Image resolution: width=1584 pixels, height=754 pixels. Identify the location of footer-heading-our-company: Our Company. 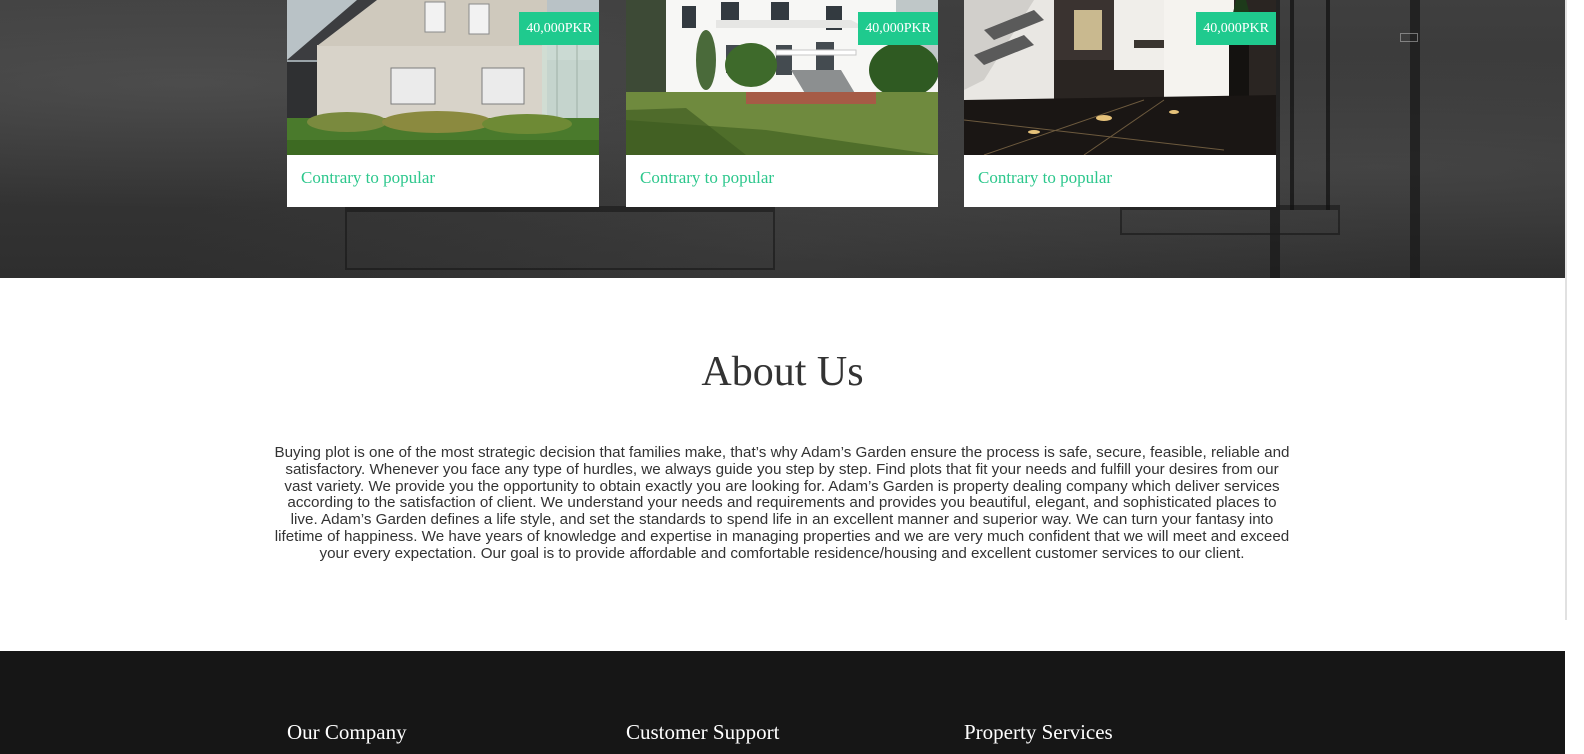
(347, 732).